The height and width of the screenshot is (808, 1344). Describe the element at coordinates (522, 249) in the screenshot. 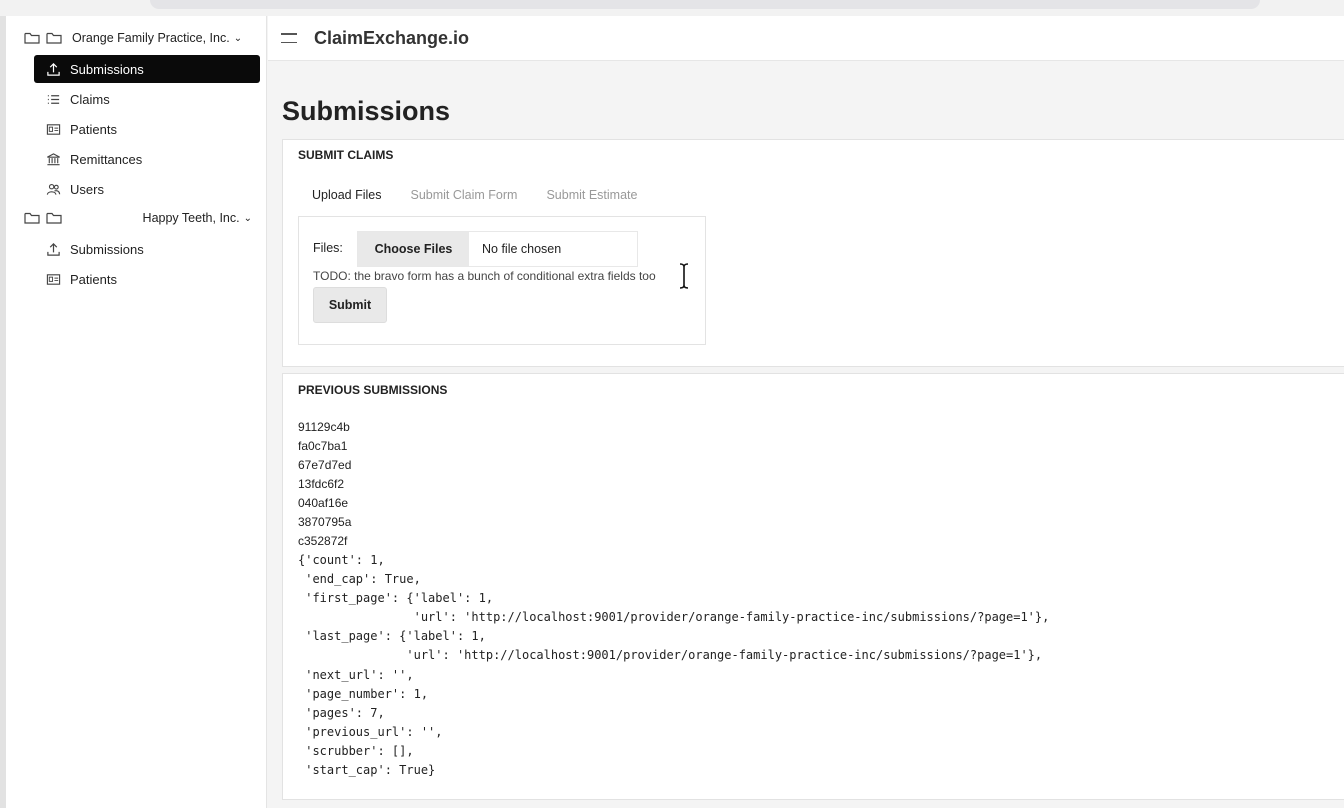

I see `no-file-chosen-text: No file chosen` at that location.